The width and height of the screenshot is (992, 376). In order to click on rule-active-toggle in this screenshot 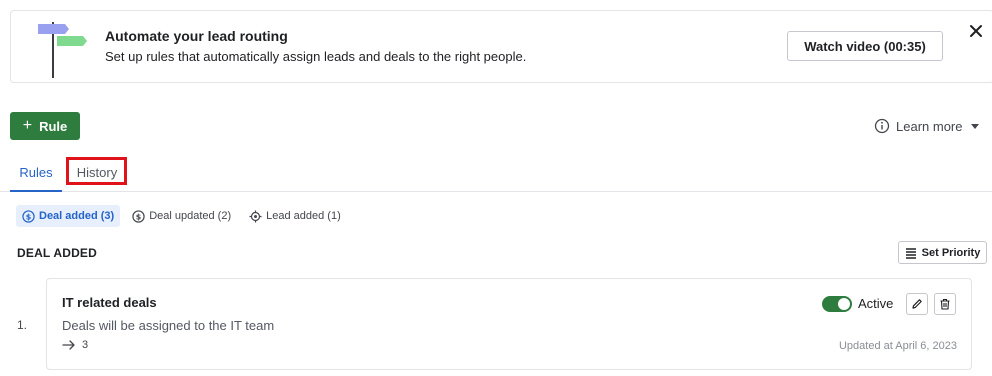, I will do `click(837, 304)`.